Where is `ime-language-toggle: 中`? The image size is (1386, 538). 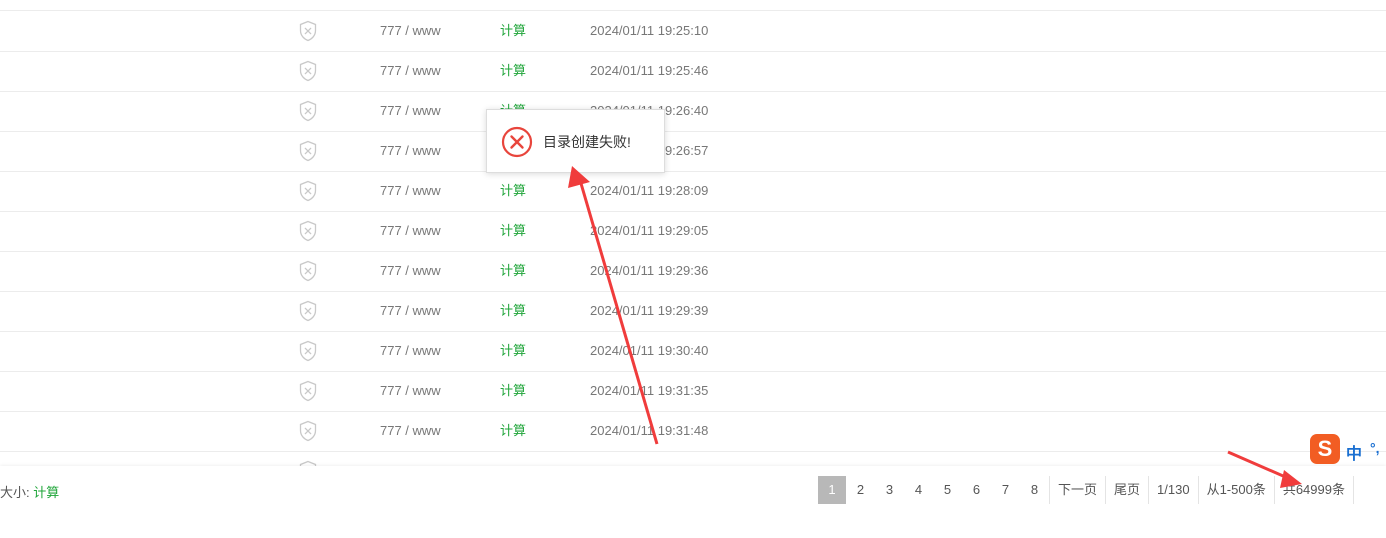 ime-language-toggle: 中 is located at coordinates (1354, 452).